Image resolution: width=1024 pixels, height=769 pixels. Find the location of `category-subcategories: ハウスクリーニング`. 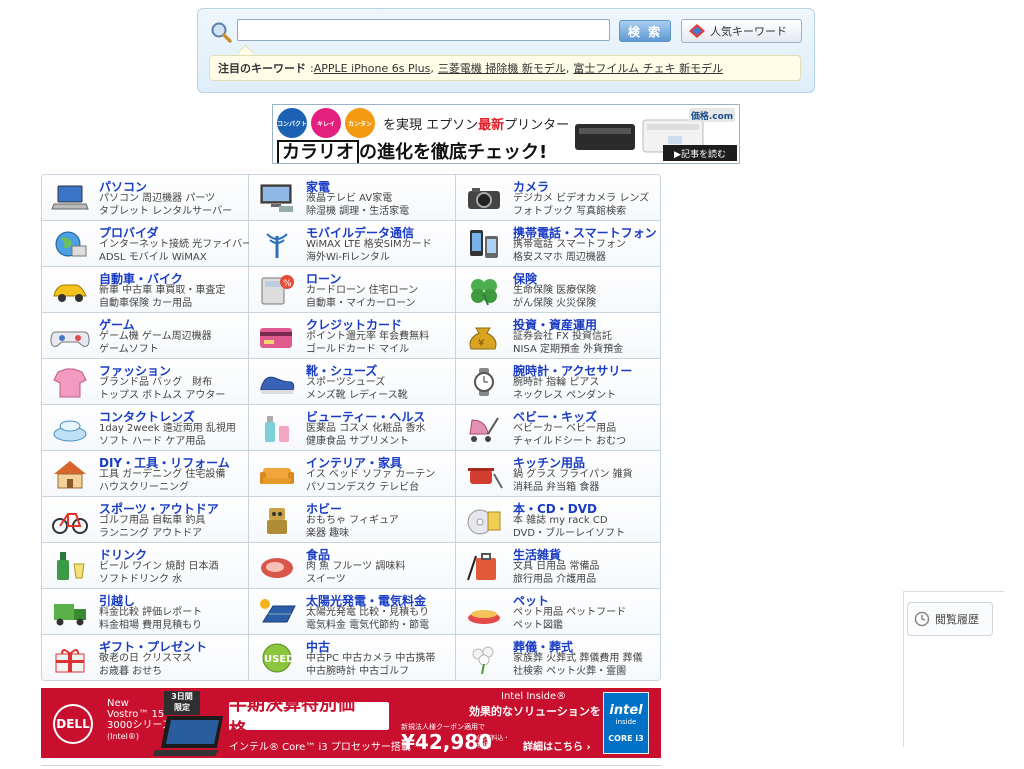

category-subcategories: ハウスクリーニング is located at coordinates (144, 488).